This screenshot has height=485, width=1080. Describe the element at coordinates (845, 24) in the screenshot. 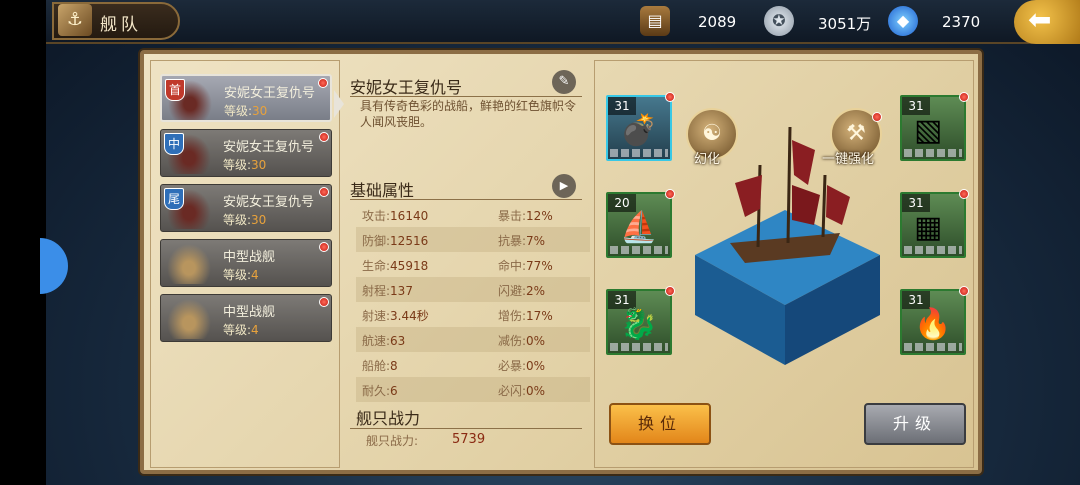

I see `silver-count: 3051万` at that location.